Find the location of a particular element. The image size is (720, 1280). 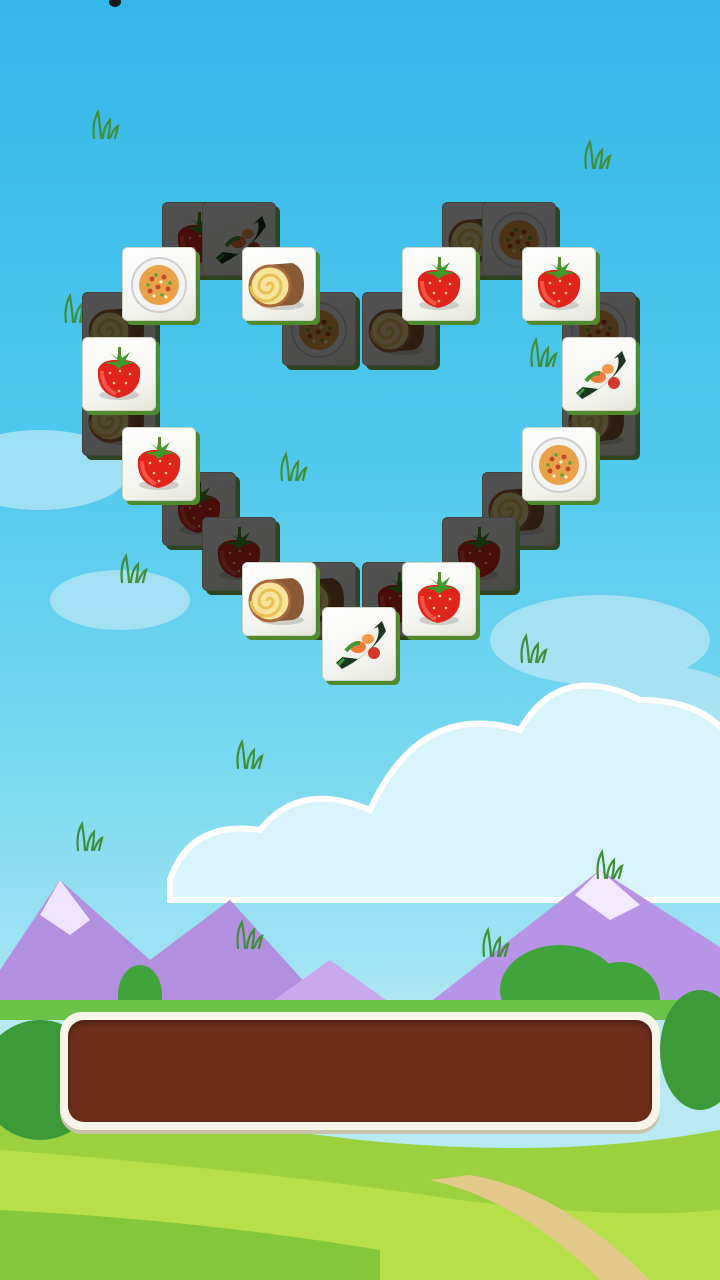

top-edge-mark is located at coordinates (115, 3).